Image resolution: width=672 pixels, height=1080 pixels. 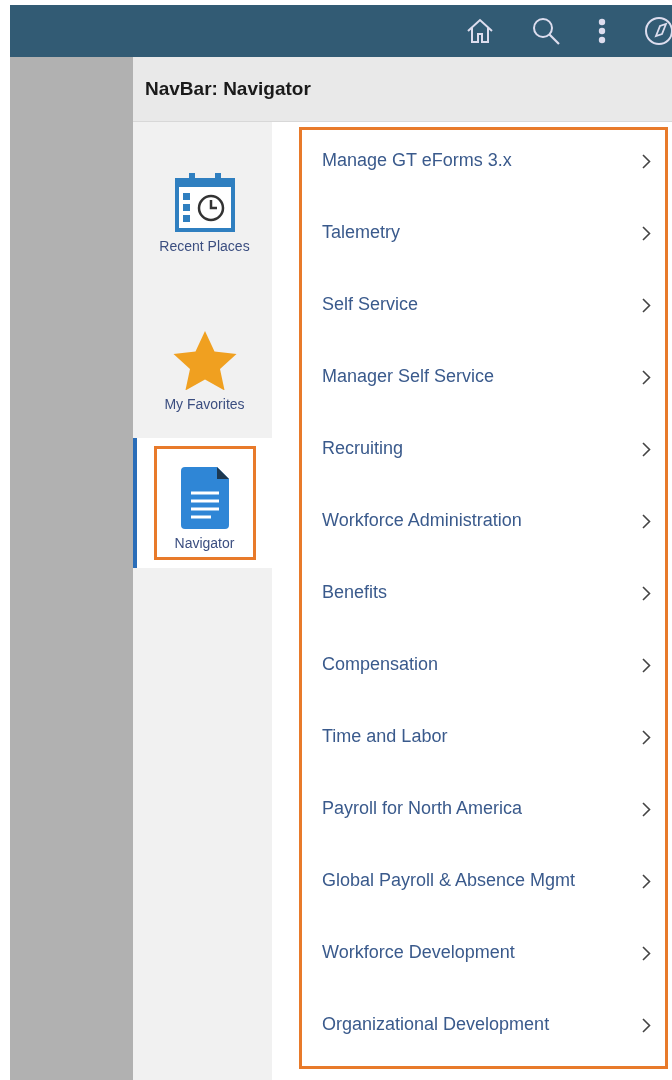 I want to click on calendar-clock-icon, so click(x=204, y=202).